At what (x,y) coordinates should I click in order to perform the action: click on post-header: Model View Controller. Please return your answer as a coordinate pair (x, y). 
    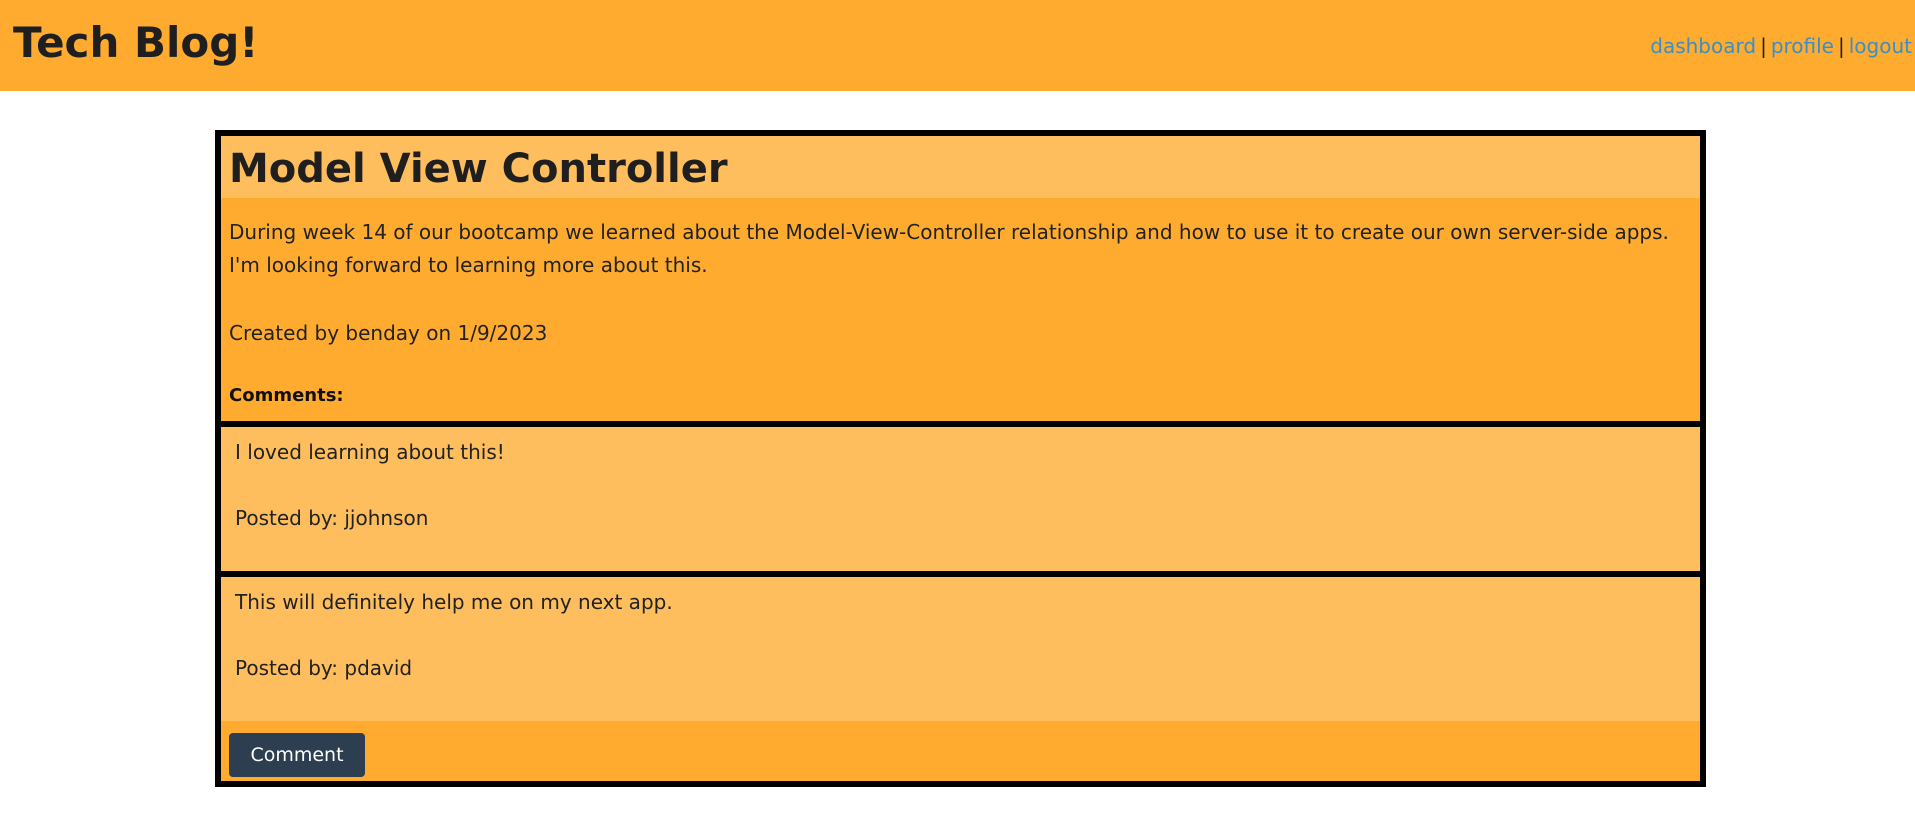
    Looking at the image, I should click on (960, 167).